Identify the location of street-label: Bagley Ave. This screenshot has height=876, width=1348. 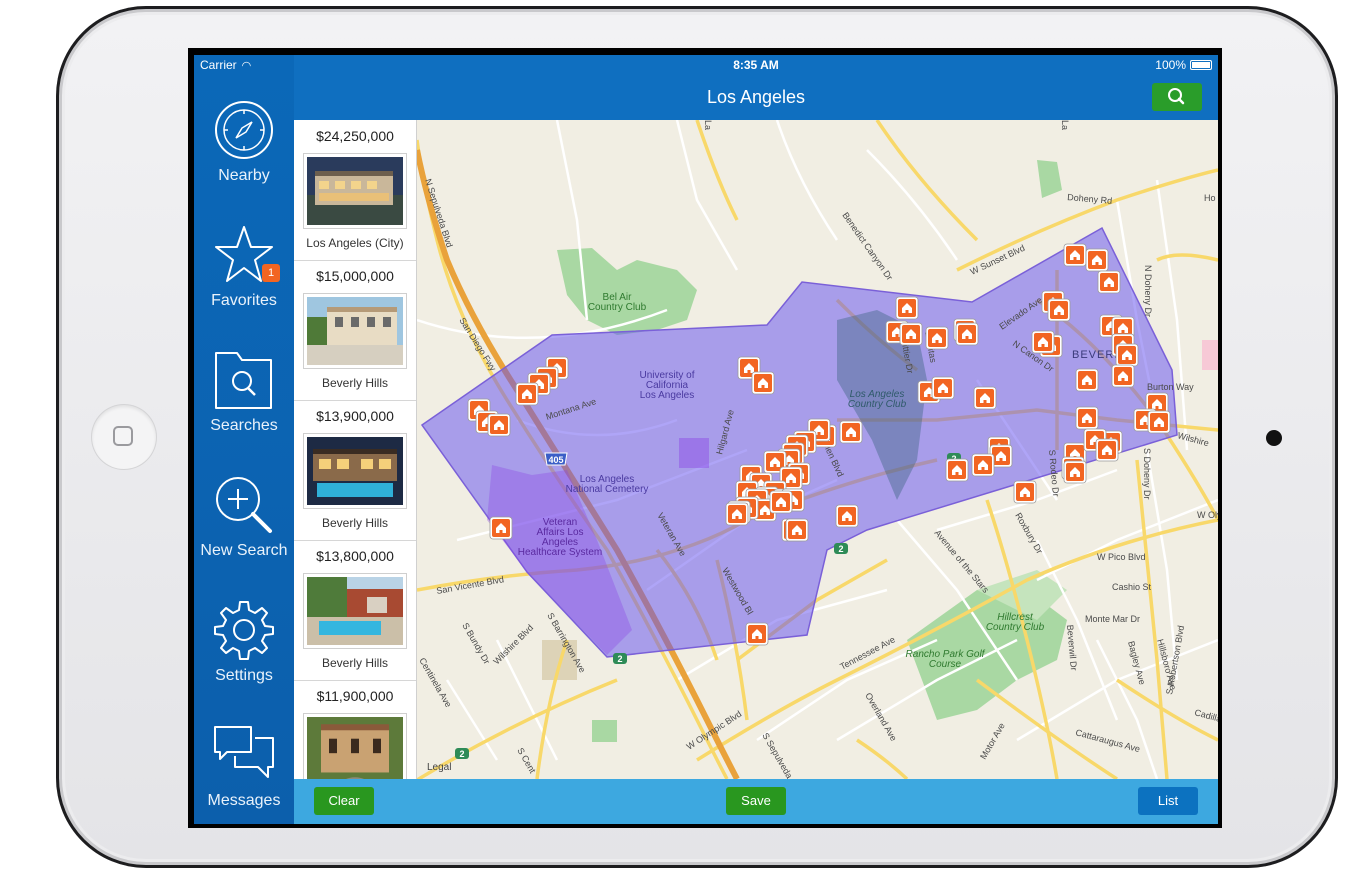
(1136, 663).